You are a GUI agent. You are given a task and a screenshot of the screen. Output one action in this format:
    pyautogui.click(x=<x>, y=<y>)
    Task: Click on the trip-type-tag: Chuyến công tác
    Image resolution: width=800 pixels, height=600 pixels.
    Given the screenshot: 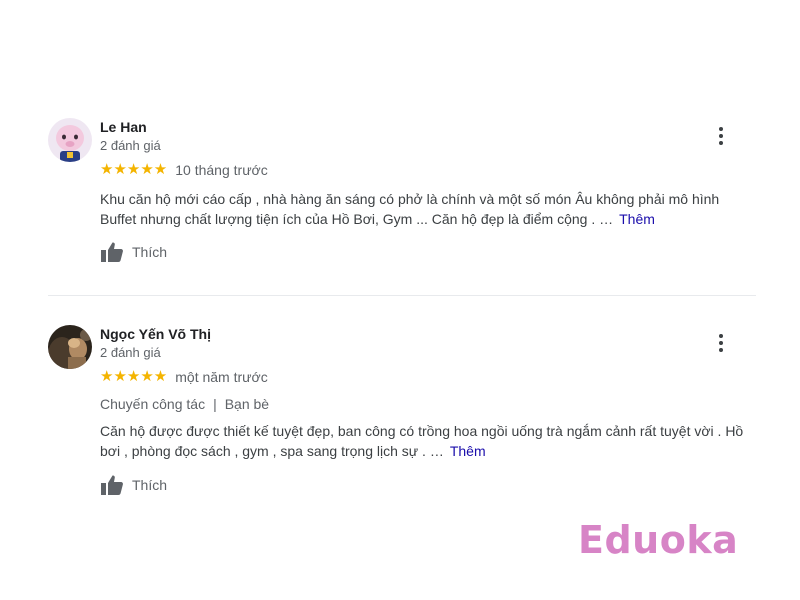 What is the action you would take?
    pyautogui.click(x=153, y=404)
    